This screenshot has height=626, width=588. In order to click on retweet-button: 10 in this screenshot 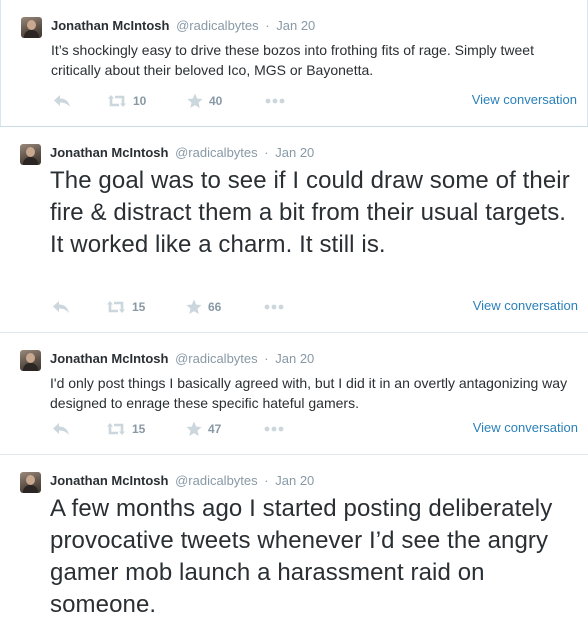, I will do `click(126, 101)`.